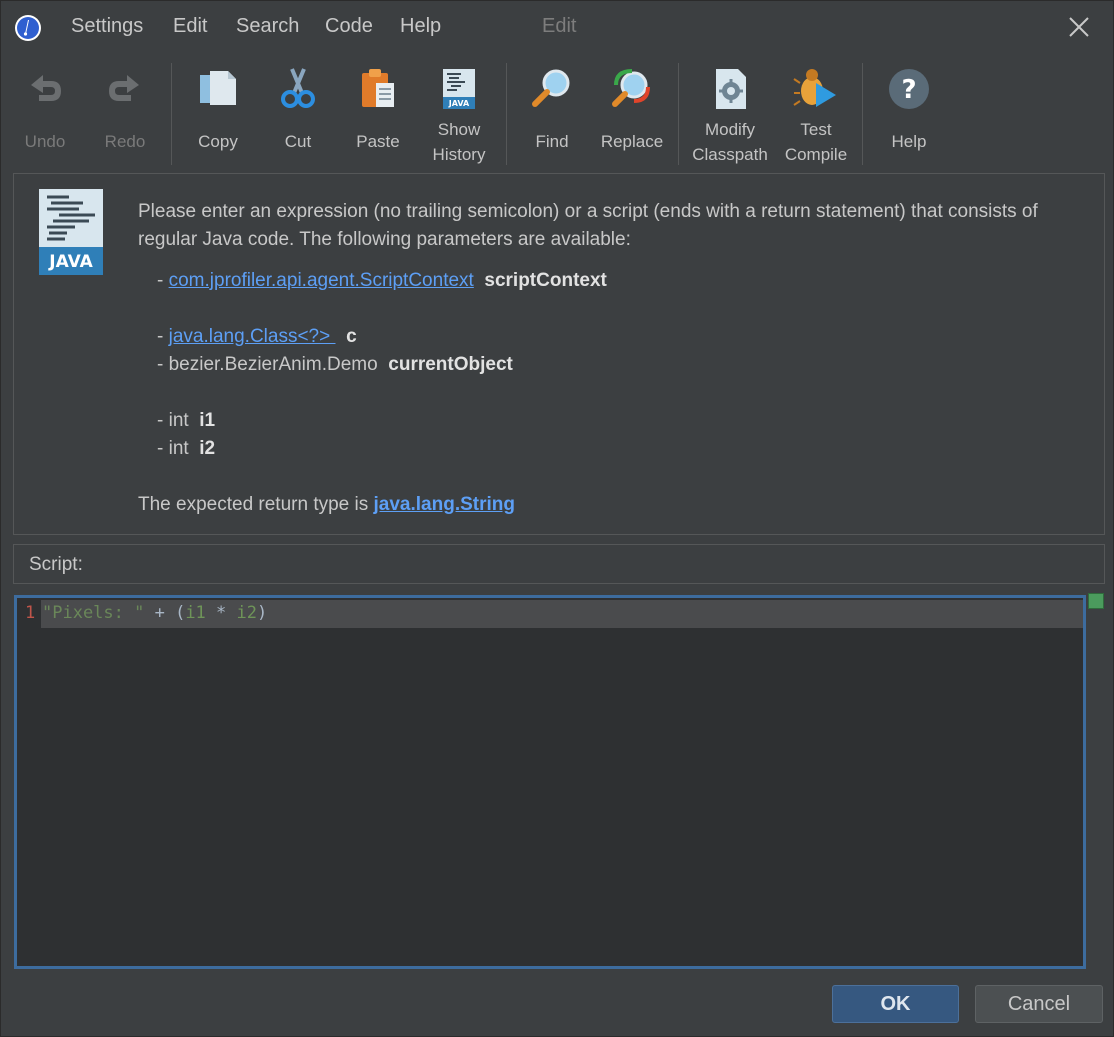  Describe the element at coordinates (631, 88) in the screenshot. I see `replace-icon` at that location.